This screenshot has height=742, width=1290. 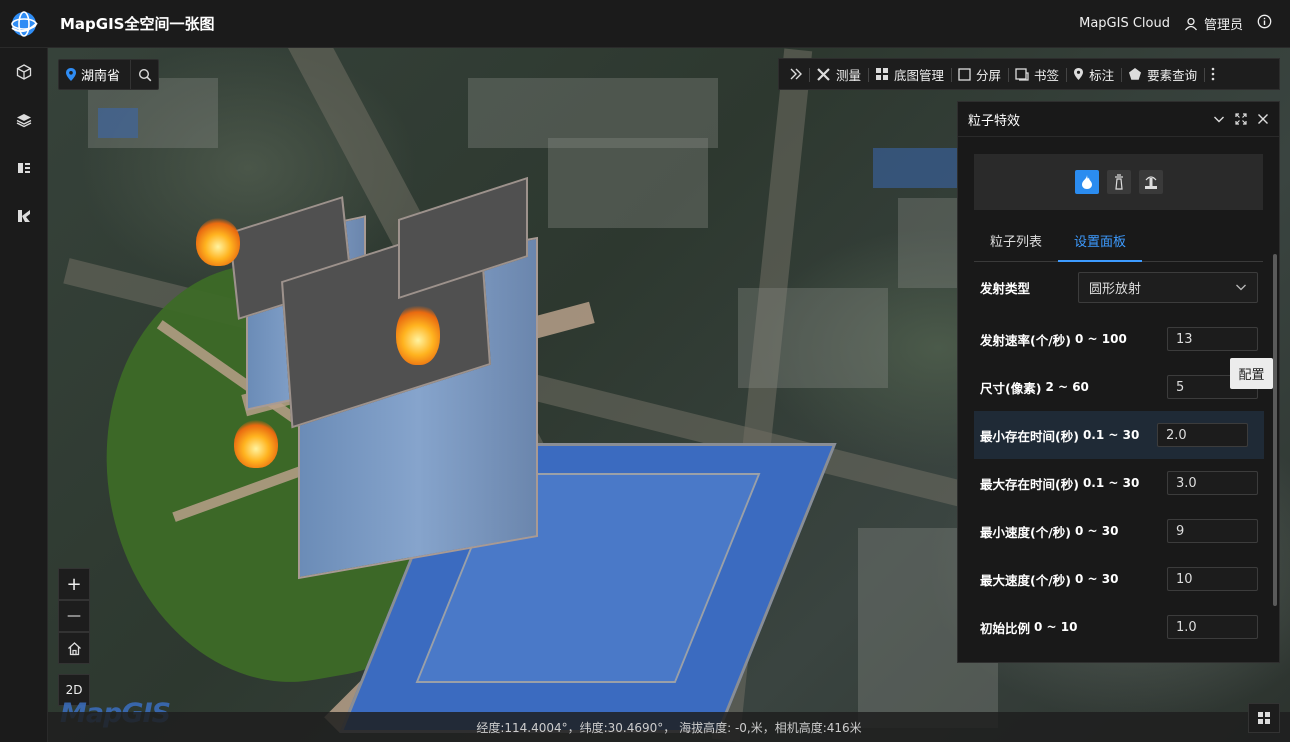 I want to click on map-toolbar: 测量 底图管理 分屏 书签 标注 要素查询, so click(x=1029, y=74).